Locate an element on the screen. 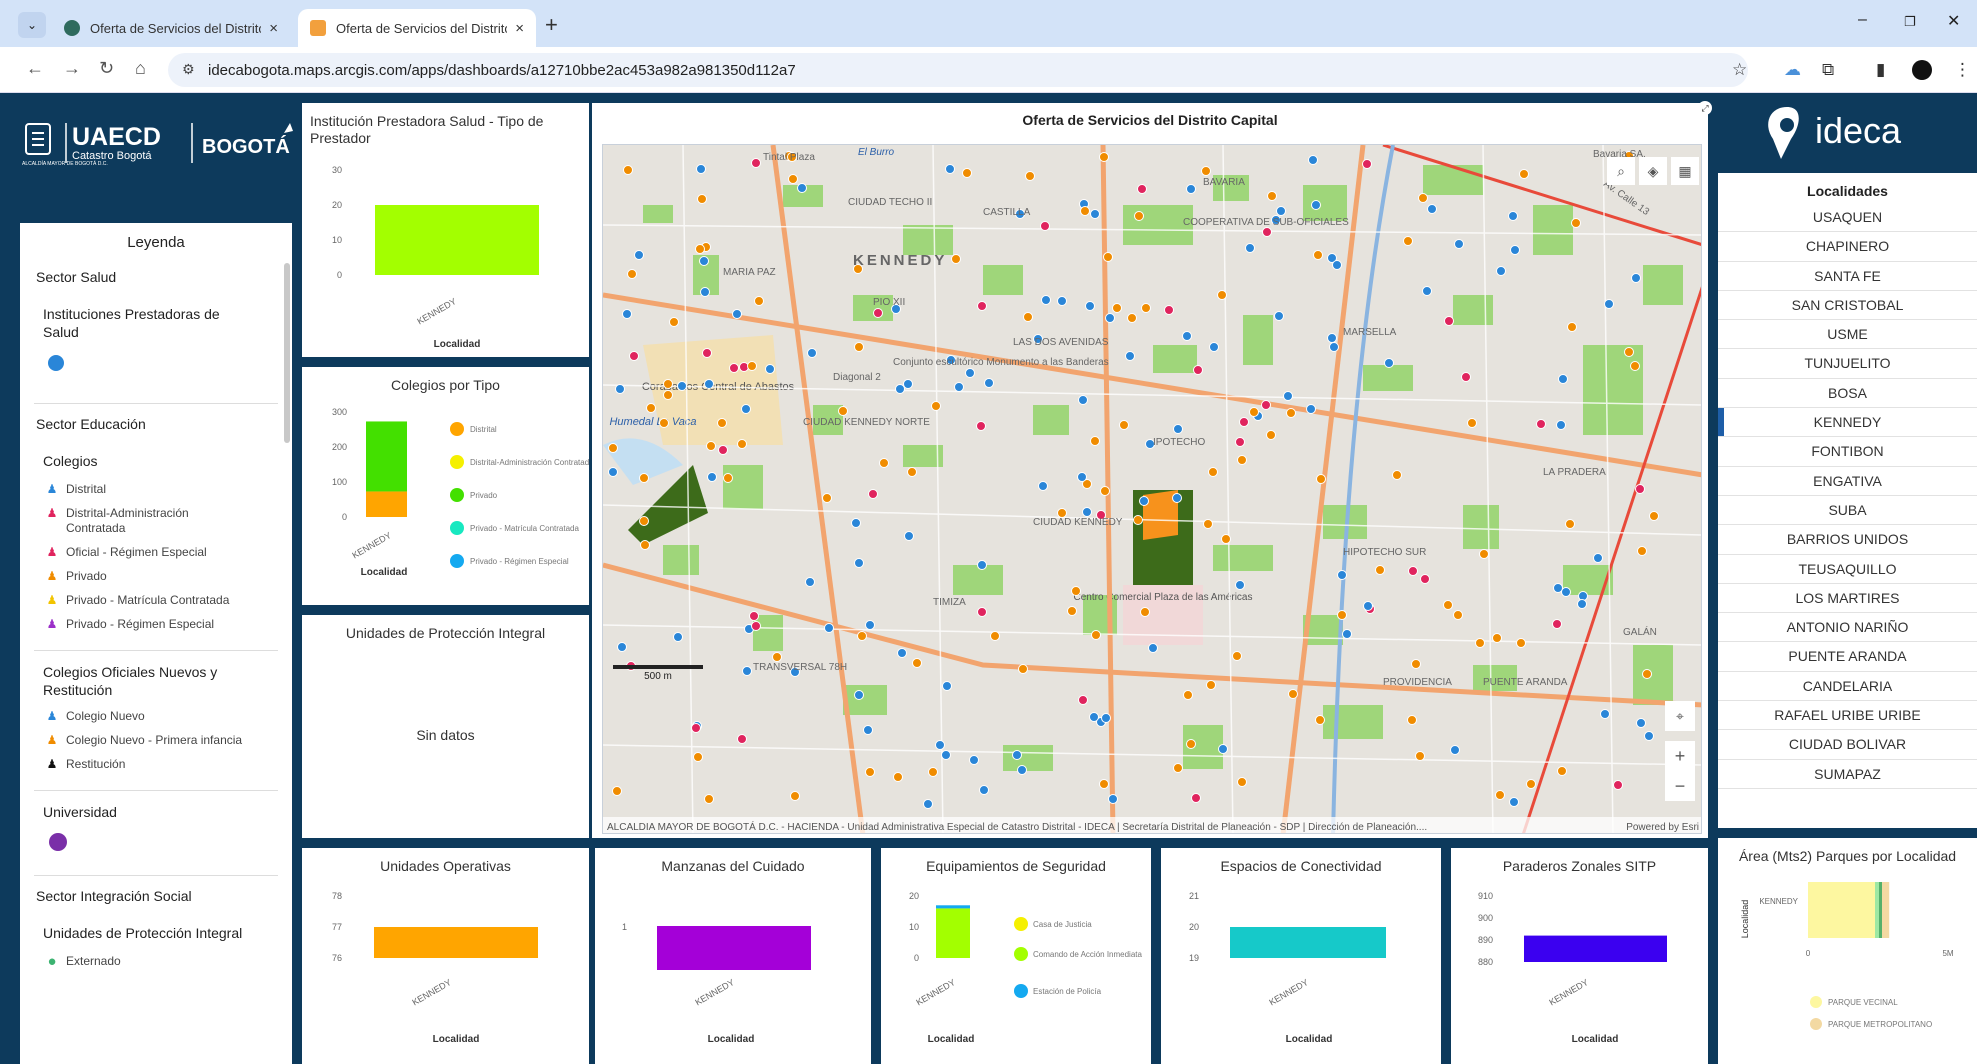  cloud-extension-icon: ☁ is located at coordinates (1792, 70).